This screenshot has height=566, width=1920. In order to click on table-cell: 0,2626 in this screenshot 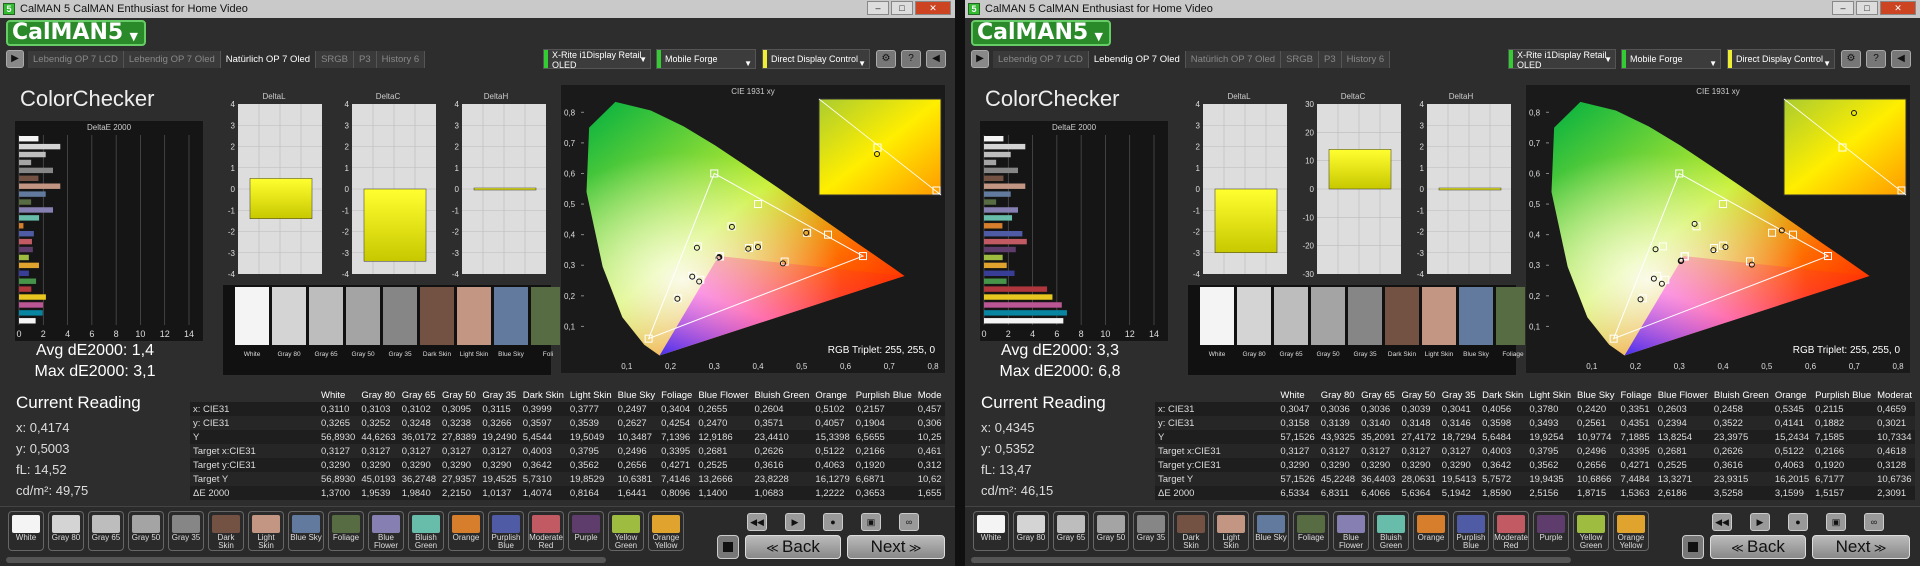, I will do `click(1741, 451)`.